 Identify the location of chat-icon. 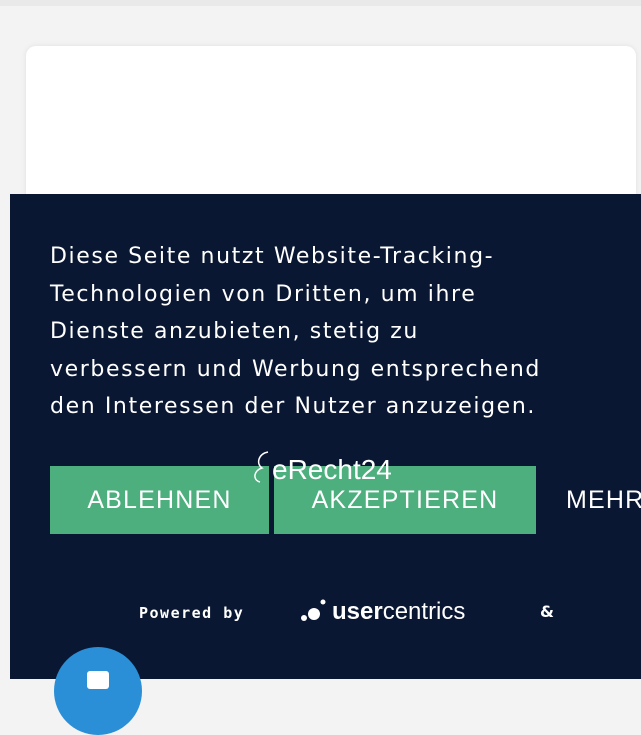
(98, 680).